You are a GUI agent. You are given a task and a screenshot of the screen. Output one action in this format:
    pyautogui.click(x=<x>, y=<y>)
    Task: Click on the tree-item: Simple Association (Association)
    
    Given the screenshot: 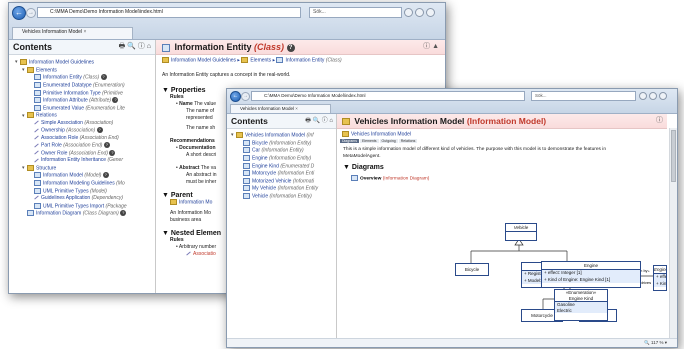 What is the action you would take?
    pyautogui.click(x=85, y=123)
    